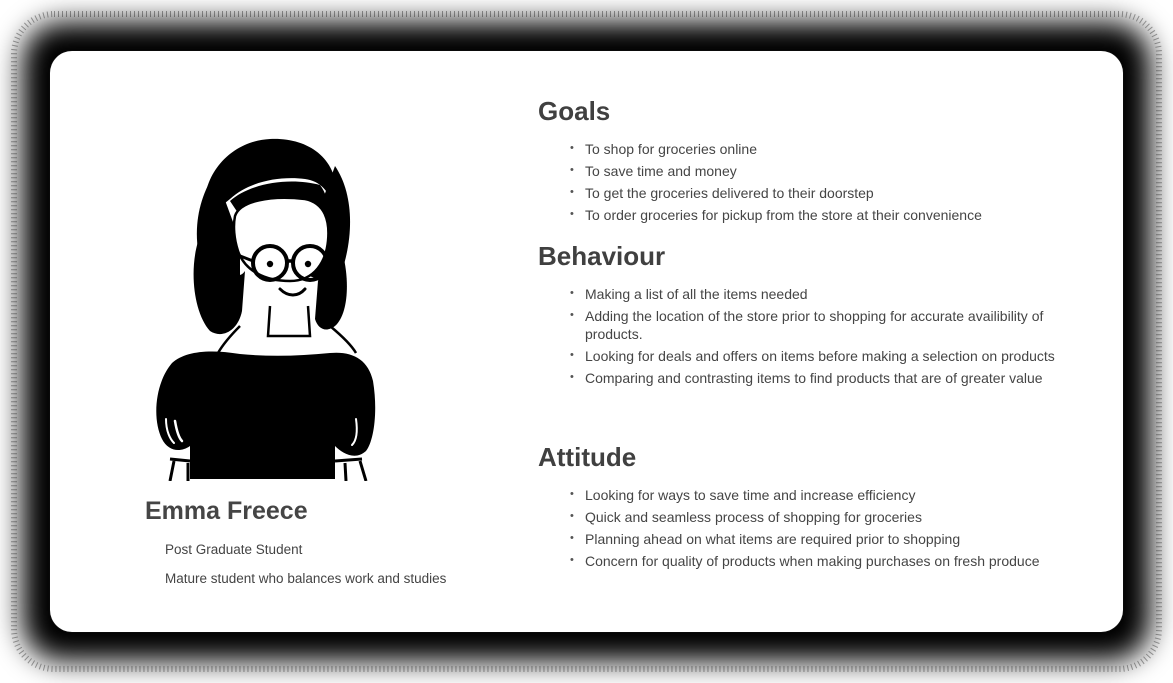 The image size is (1173, 683). What do you see at coordinates (266, 309) in the screenshot?
I see `woman-with-glasses-illustration` at bounding box center [266, 309].